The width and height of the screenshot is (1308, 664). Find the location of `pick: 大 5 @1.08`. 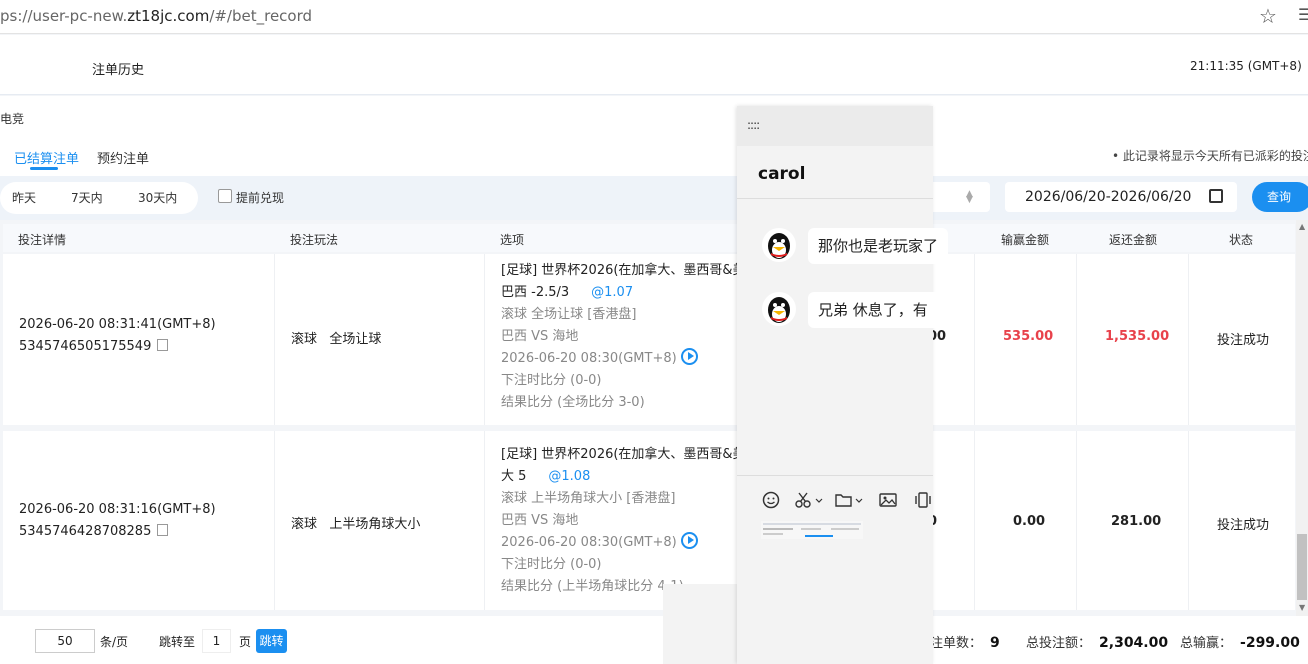

pick: 大 5 @1.08 is located at coordinates (546, 476).